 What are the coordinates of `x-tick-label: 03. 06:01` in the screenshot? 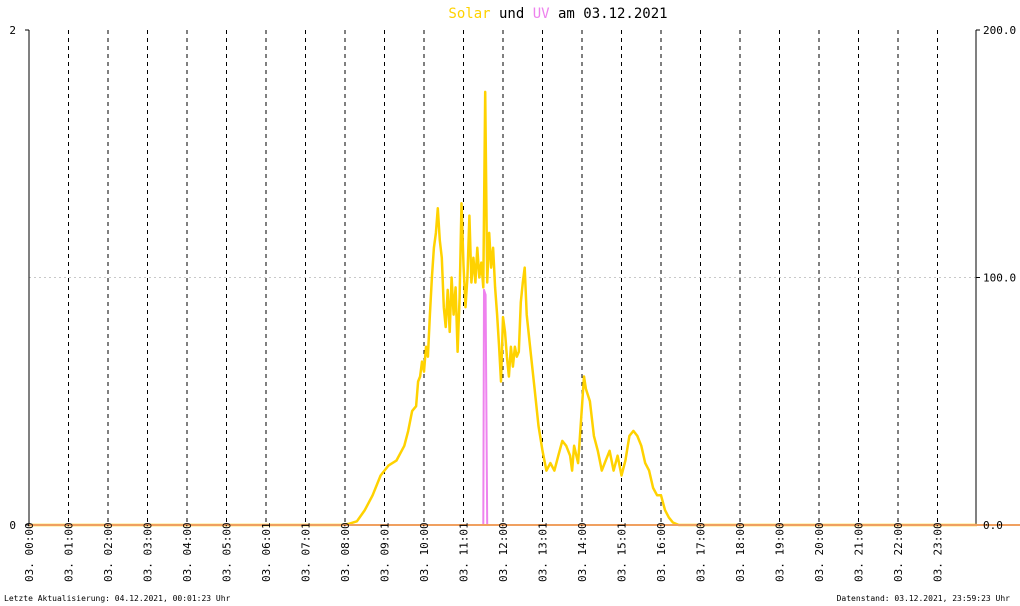 It's located at (266, 552).